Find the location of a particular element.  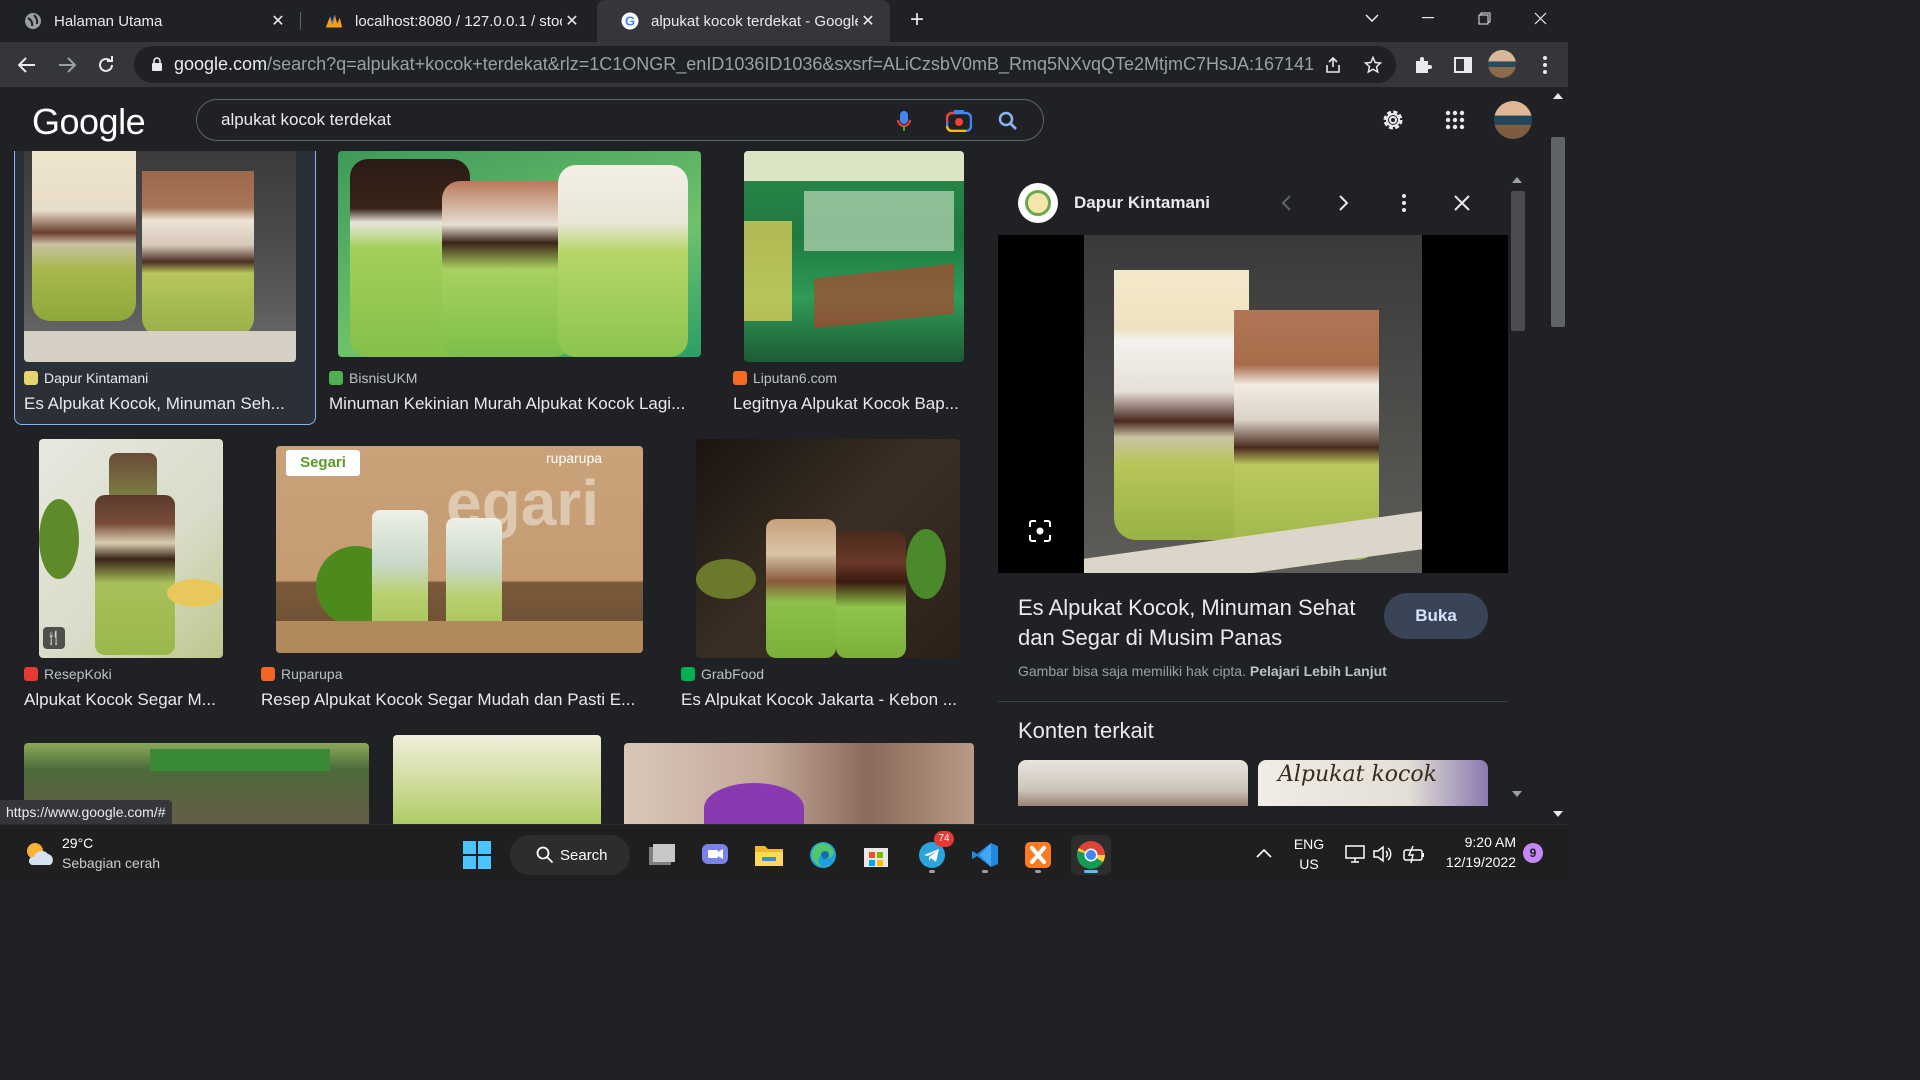

google-logo: Google is located at coordinates (89, 122).